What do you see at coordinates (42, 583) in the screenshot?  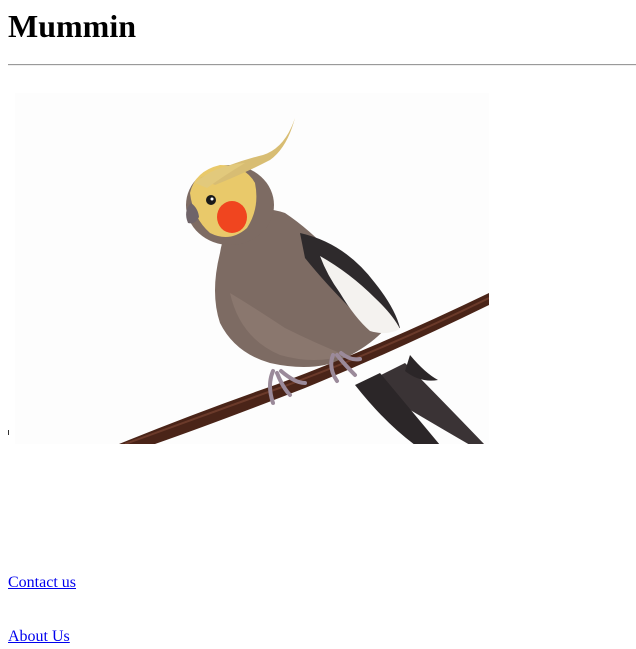 I see `contact-us-link: Contact us` at bounding box center [42, 583].